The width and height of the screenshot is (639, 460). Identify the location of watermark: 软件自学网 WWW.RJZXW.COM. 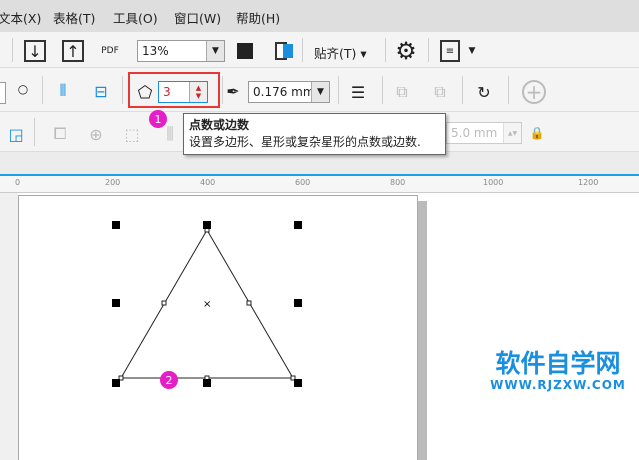
(558, 371).